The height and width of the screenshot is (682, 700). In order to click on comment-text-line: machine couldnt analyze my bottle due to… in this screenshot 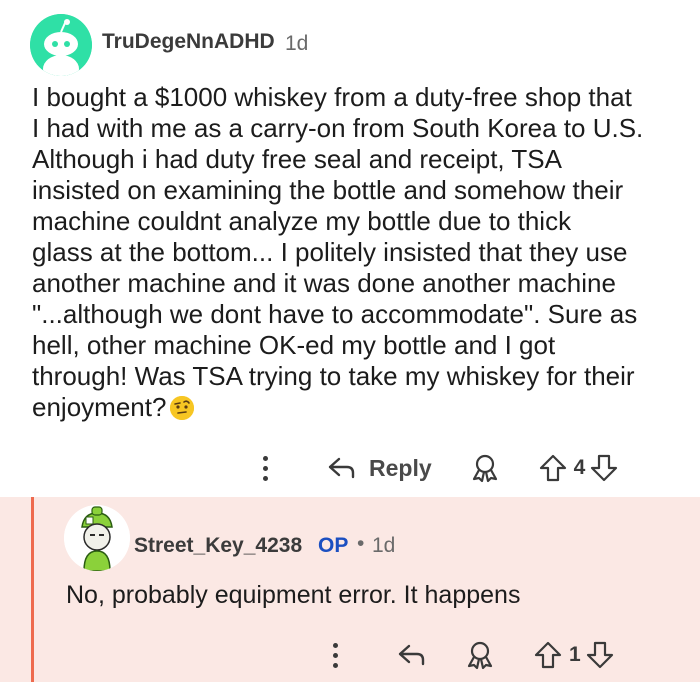, I will do `click(302, 221)`.